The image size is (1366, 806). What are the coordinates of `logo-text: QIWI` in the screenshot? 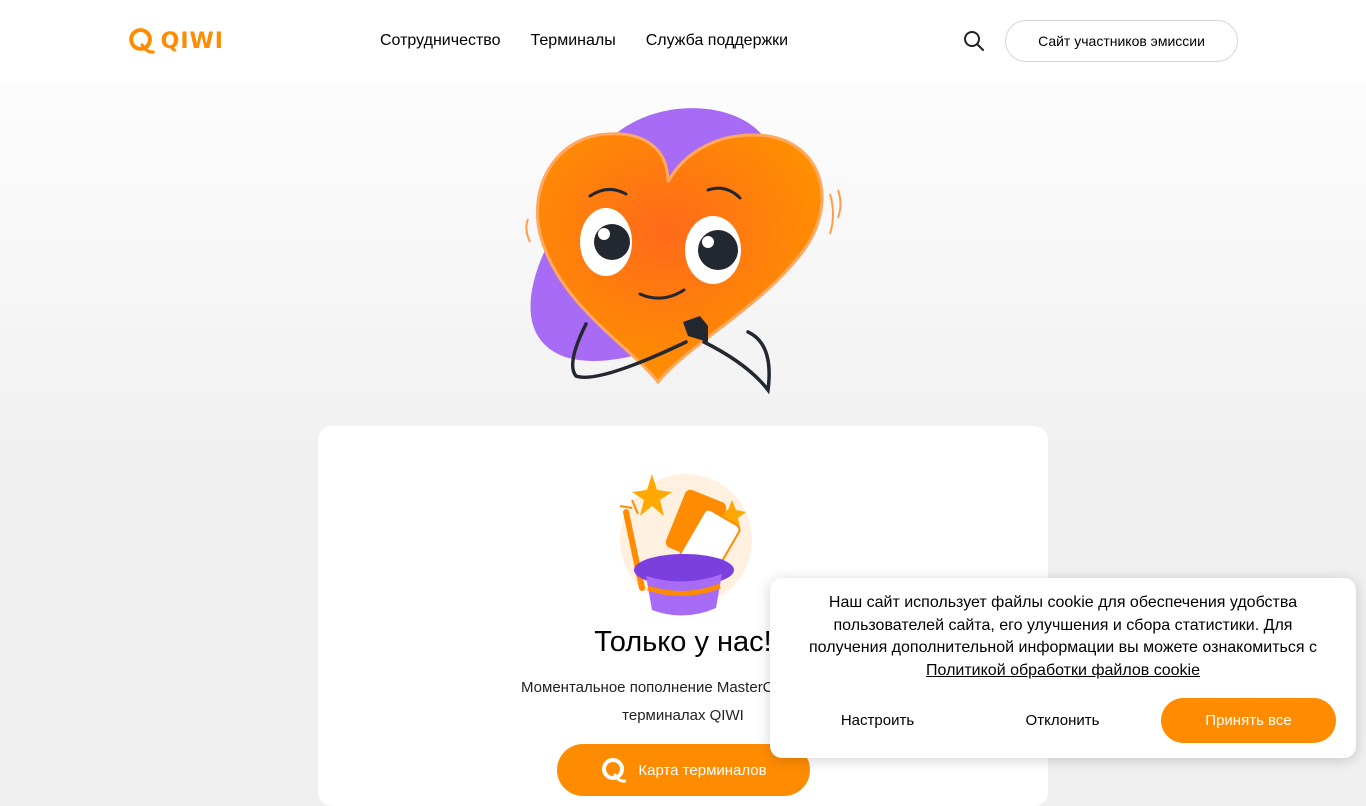 It's located at (192, 41).